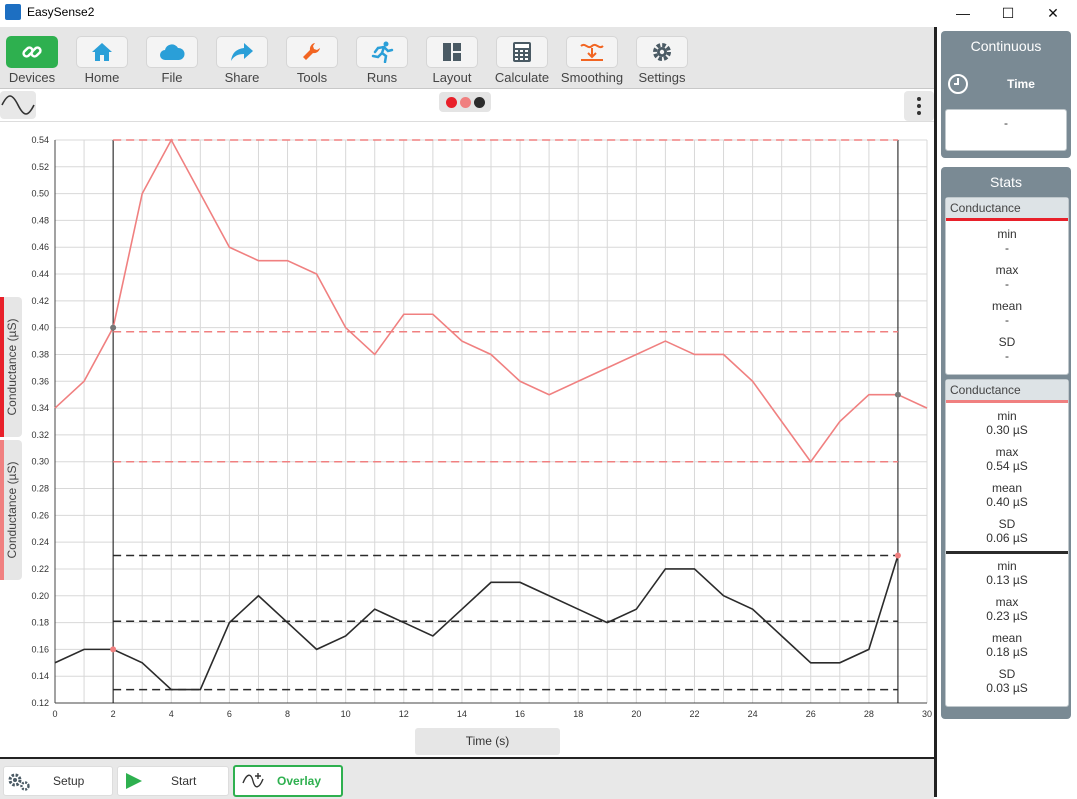  Describe the element at coordinates (40, 569) in the screenshot. I see `y-tick-label: 0.22` at that location.